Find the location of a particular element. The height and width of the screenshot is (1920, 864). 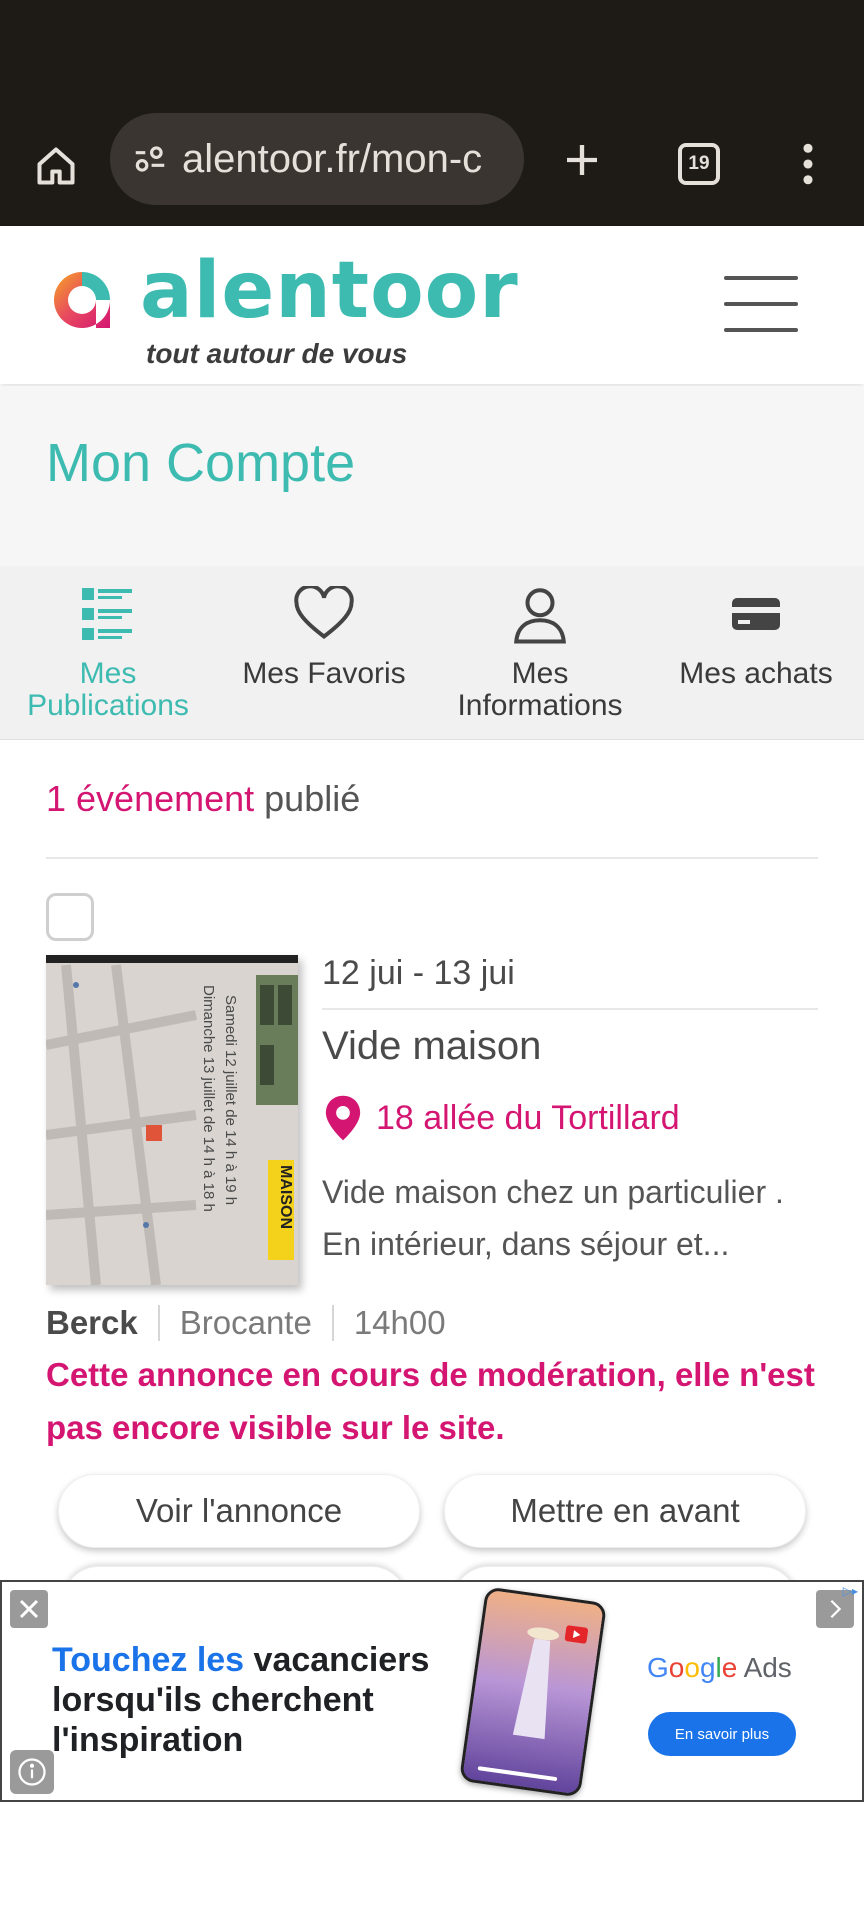

count-accent: 1 événement is located at coordinates (150, 798).